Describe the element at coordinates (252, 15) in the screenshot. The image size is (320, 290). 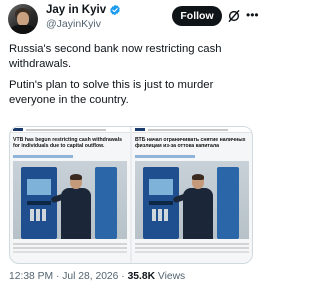
I see `more-options-icon: •••` at that location.